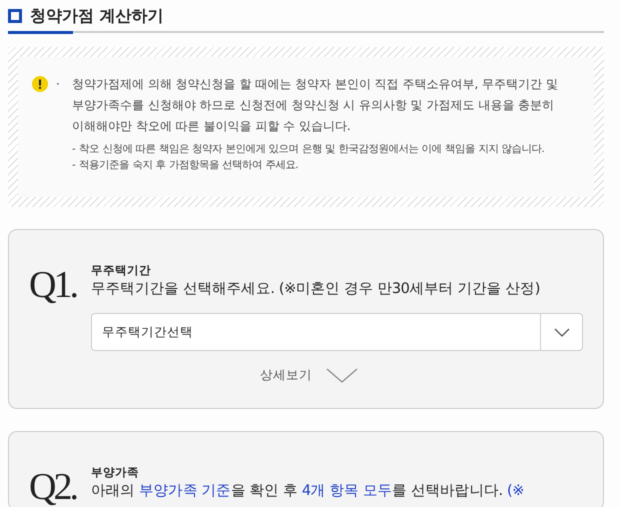  I want to click on notice-text: 청약가점제에 의해 청약신청을 할 때에는 청약자 본인이 직접 주택소유여부, 무주택기간 및 부양가족수를 신청해야 하므로 신청전에 청약신청 시 유의사항 및 가점제도 내용을 충분히 이해해야만 착오에 따른 불이익을 피할 수 있습니다., so click(315, 106).